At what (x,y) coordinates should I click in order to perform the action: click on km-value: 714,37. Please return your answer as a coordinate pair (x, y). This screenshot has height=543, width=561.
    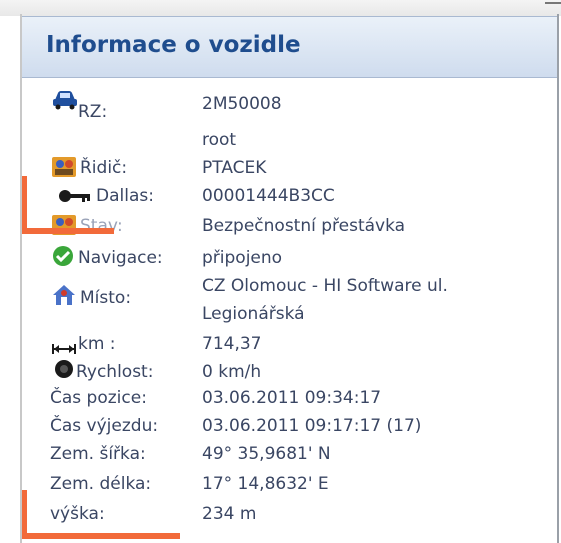
    Looking at the image, I should click on (232, 344).